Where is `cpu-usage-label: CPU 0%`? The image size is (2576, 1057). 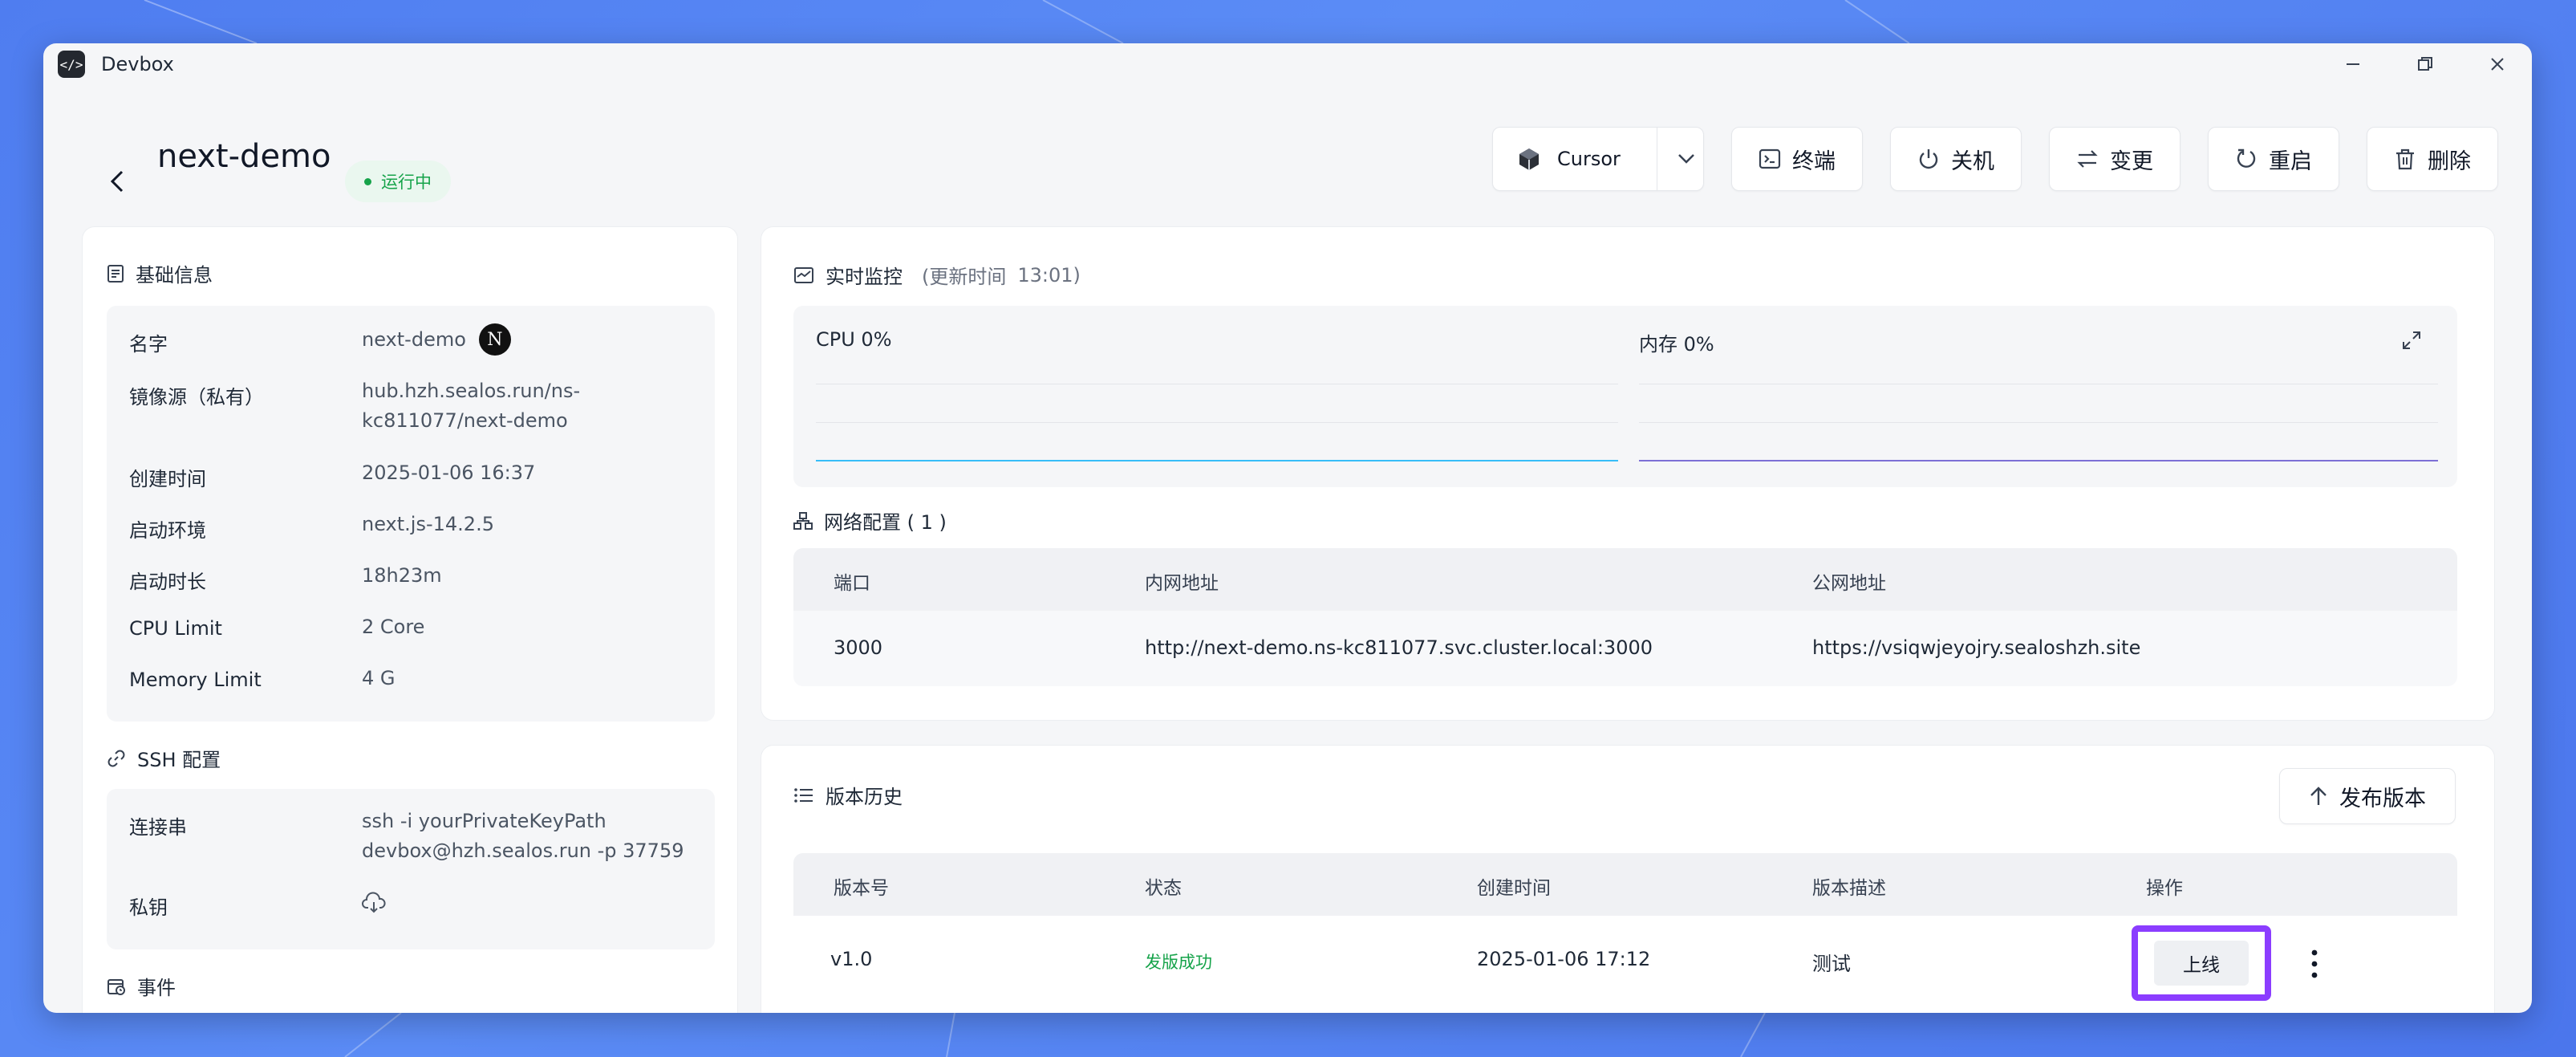 cpu-usage-label: CPU 0% is located at coordinates (854, 339).